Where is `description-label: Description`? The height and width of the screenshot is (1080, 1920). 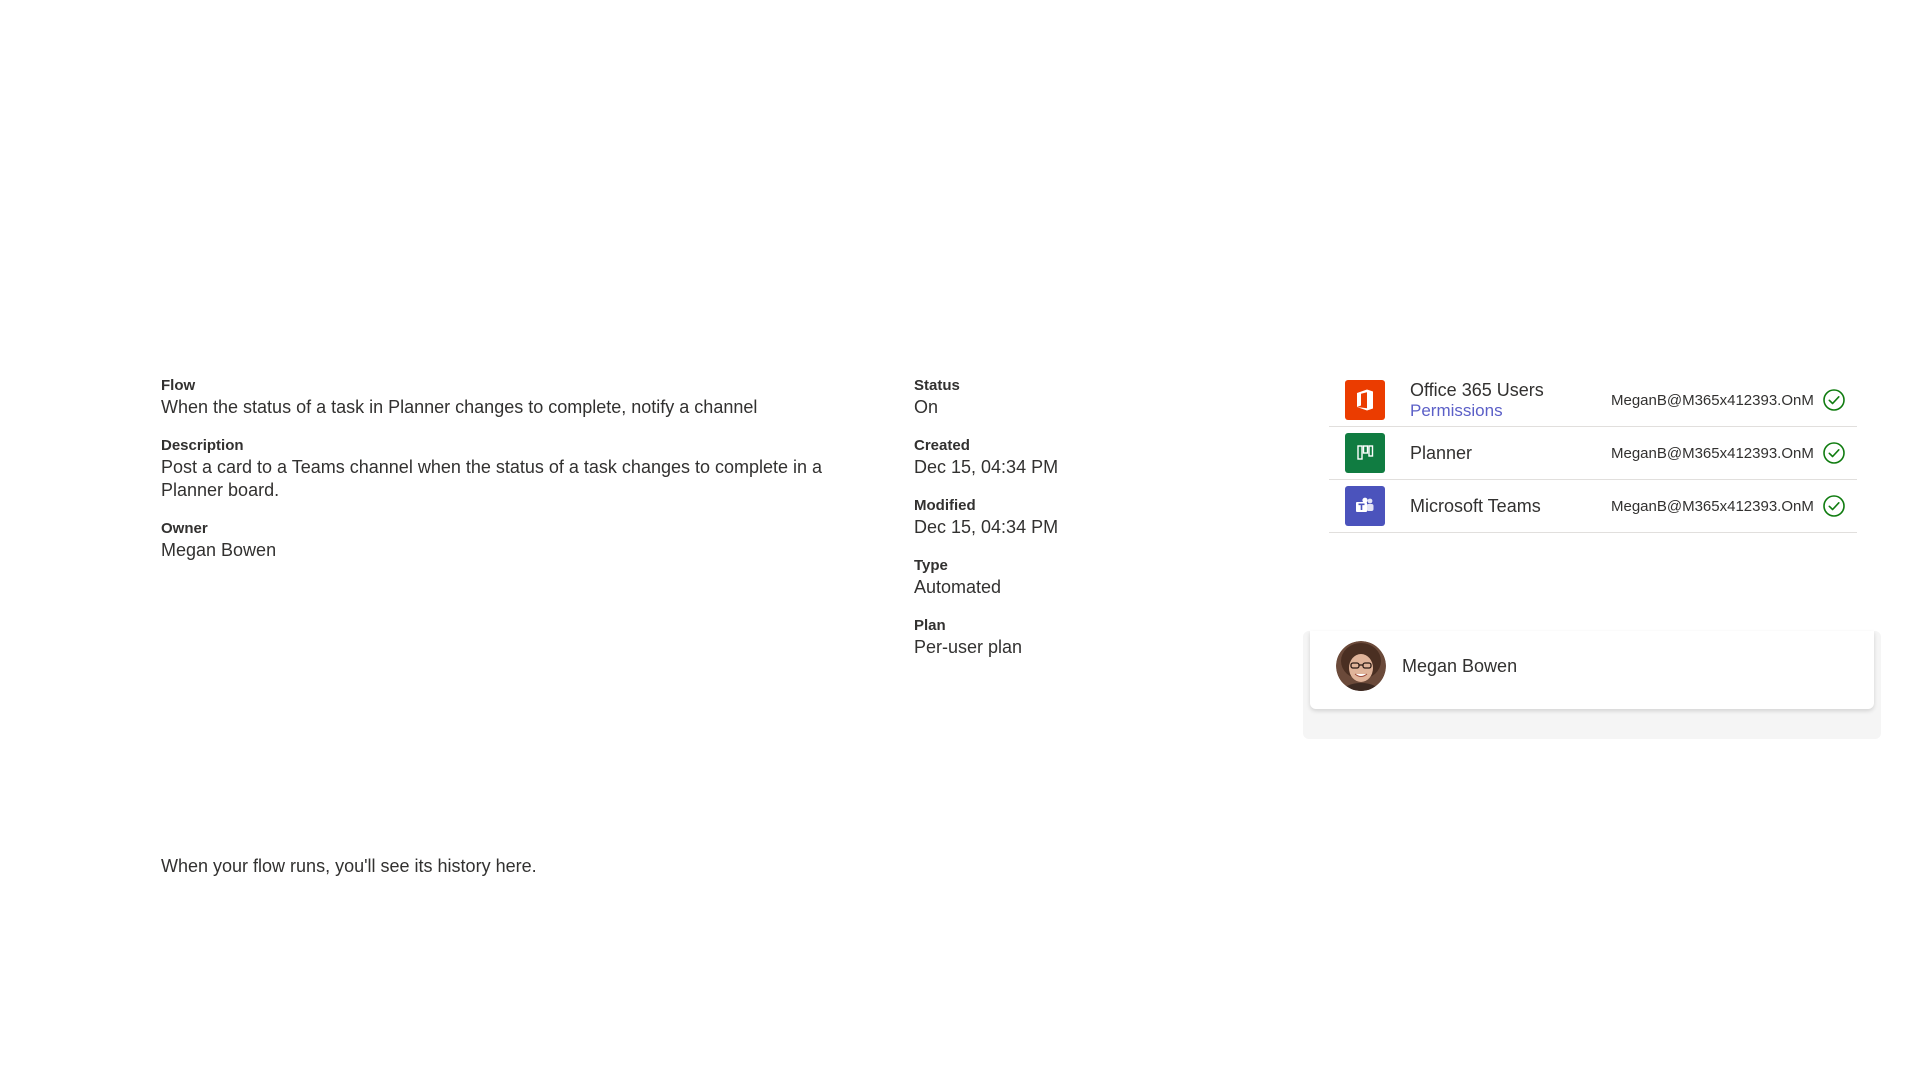
description-label: Description is located at coordinates (202, 445).